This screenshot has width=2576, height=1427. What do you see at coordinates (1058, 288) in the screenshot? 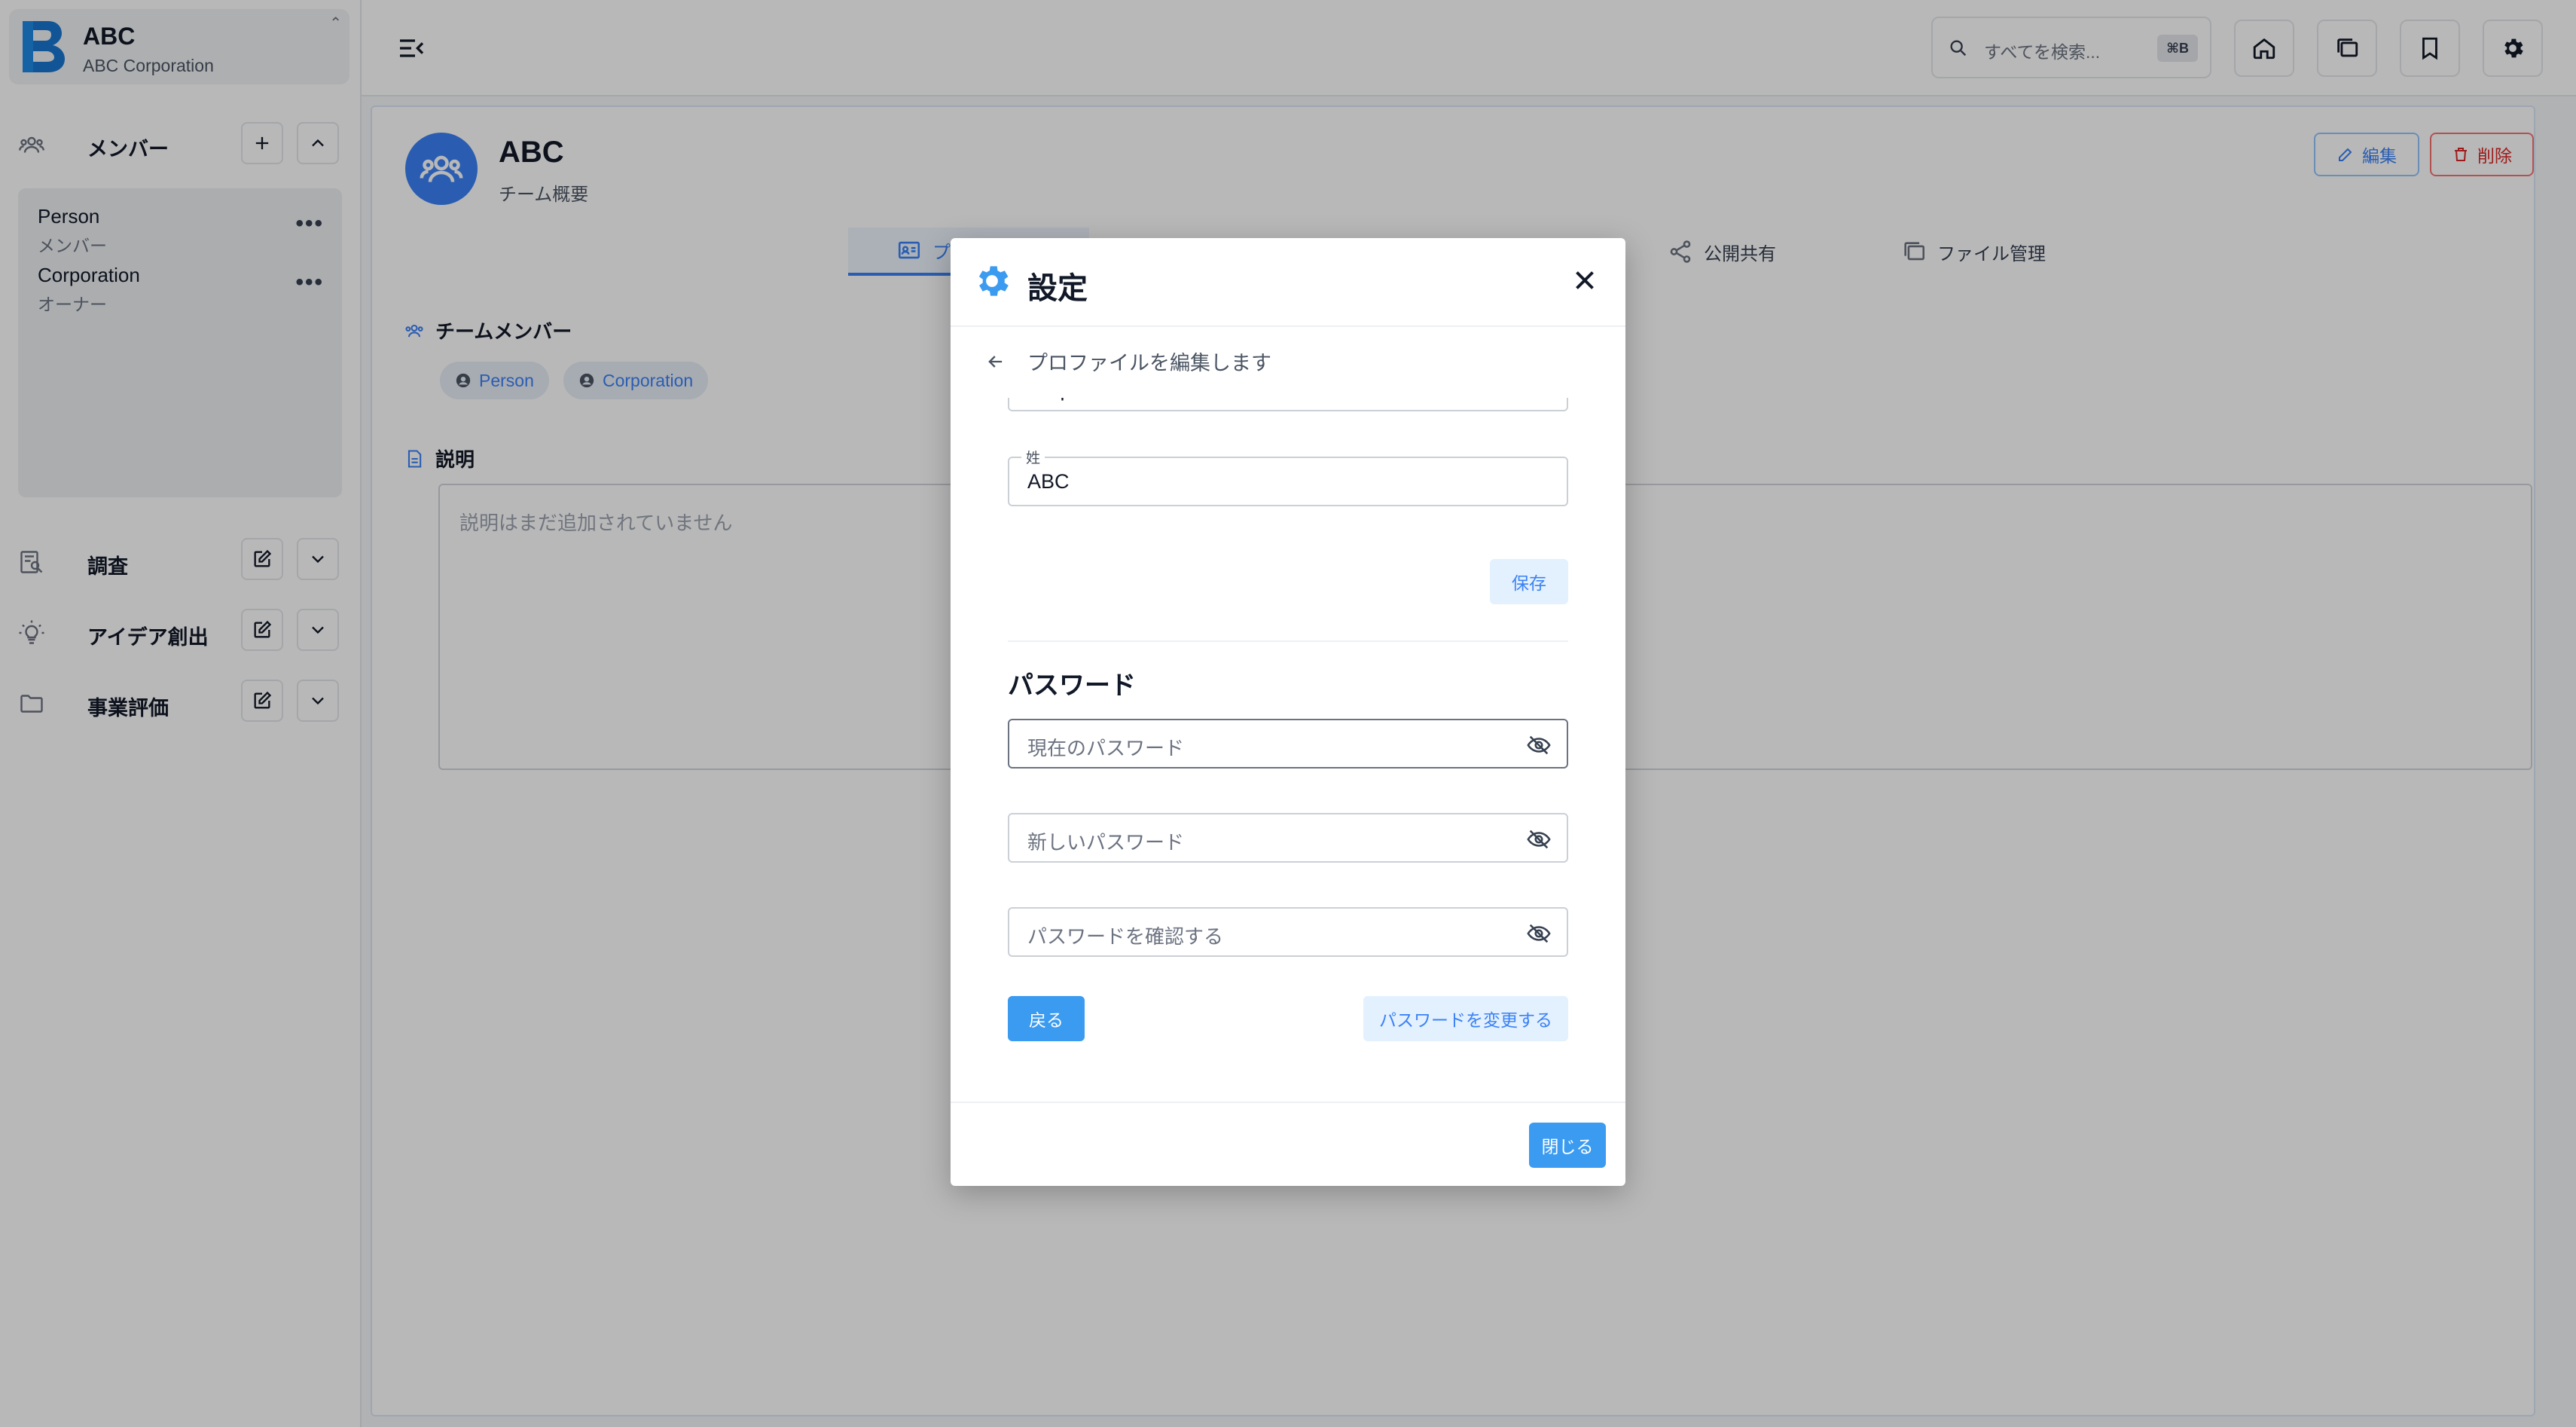
I see `modal-title: 設定` at bounding box center [1058, 288].